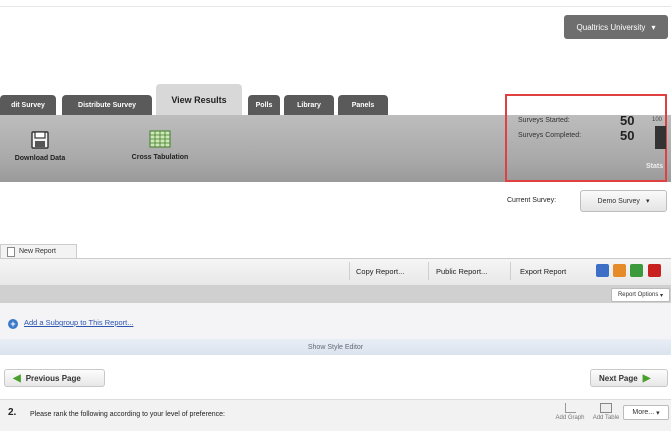 The image size is (671, 431). I want to click on current-survey-label: Current Survey:, so click(532, 200).